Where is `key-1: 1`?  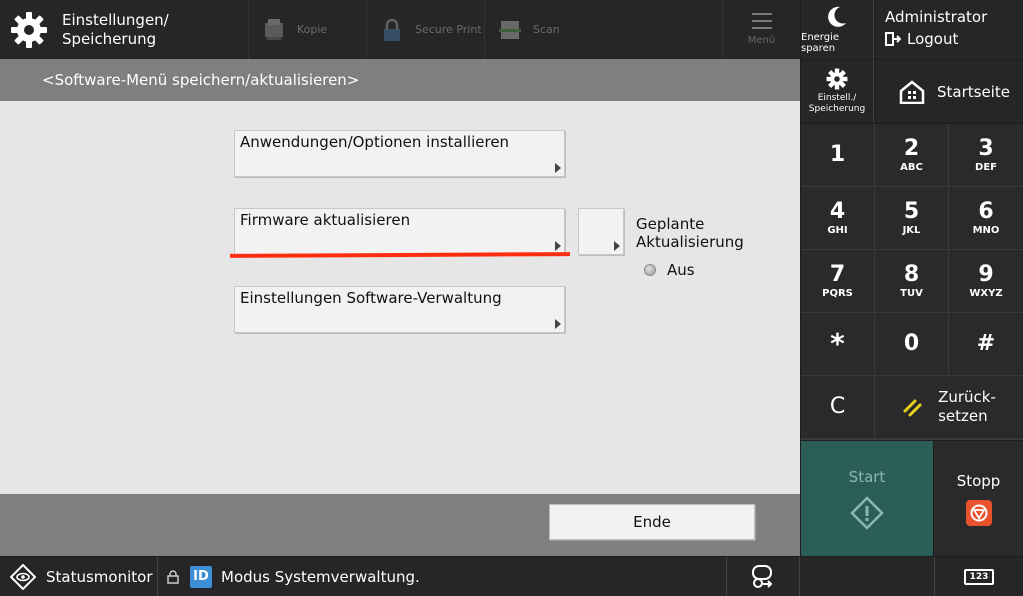
key-1: 1 is located at coordinates (837, 155).